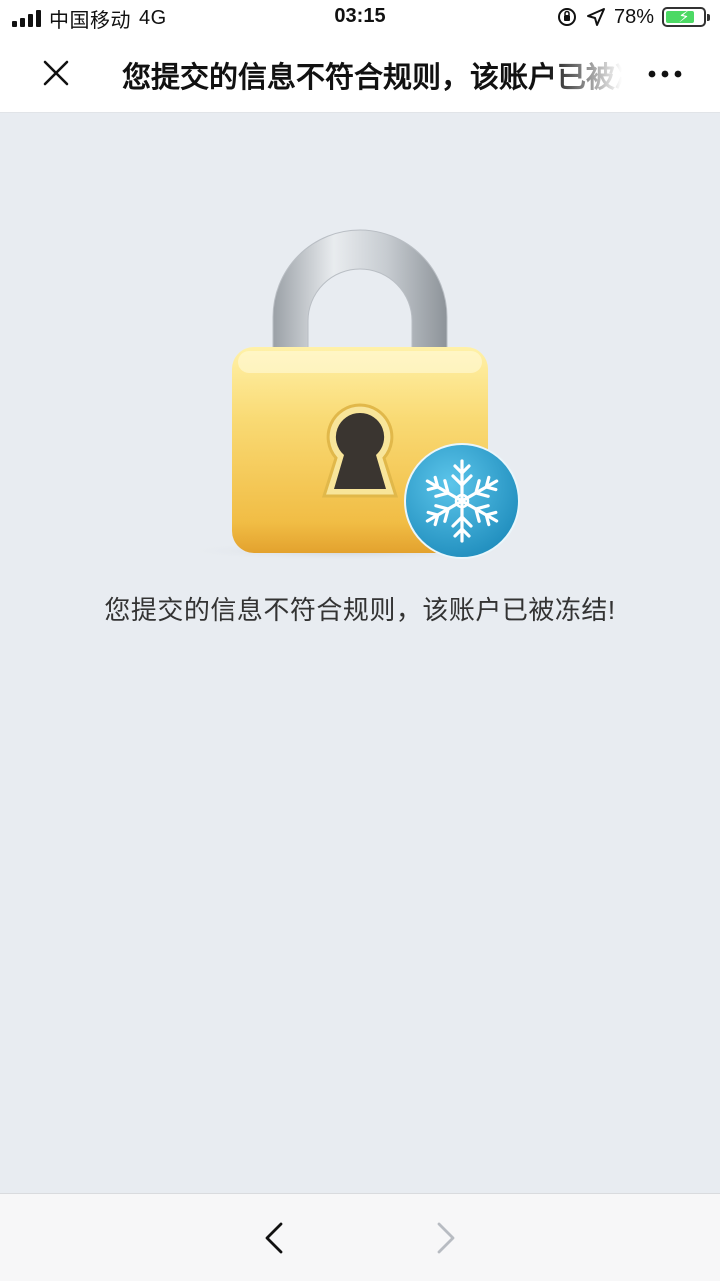 The height and width of the screenshot is (1281, 720). I want to click on bottom-toolbar, so click(360, 1237).